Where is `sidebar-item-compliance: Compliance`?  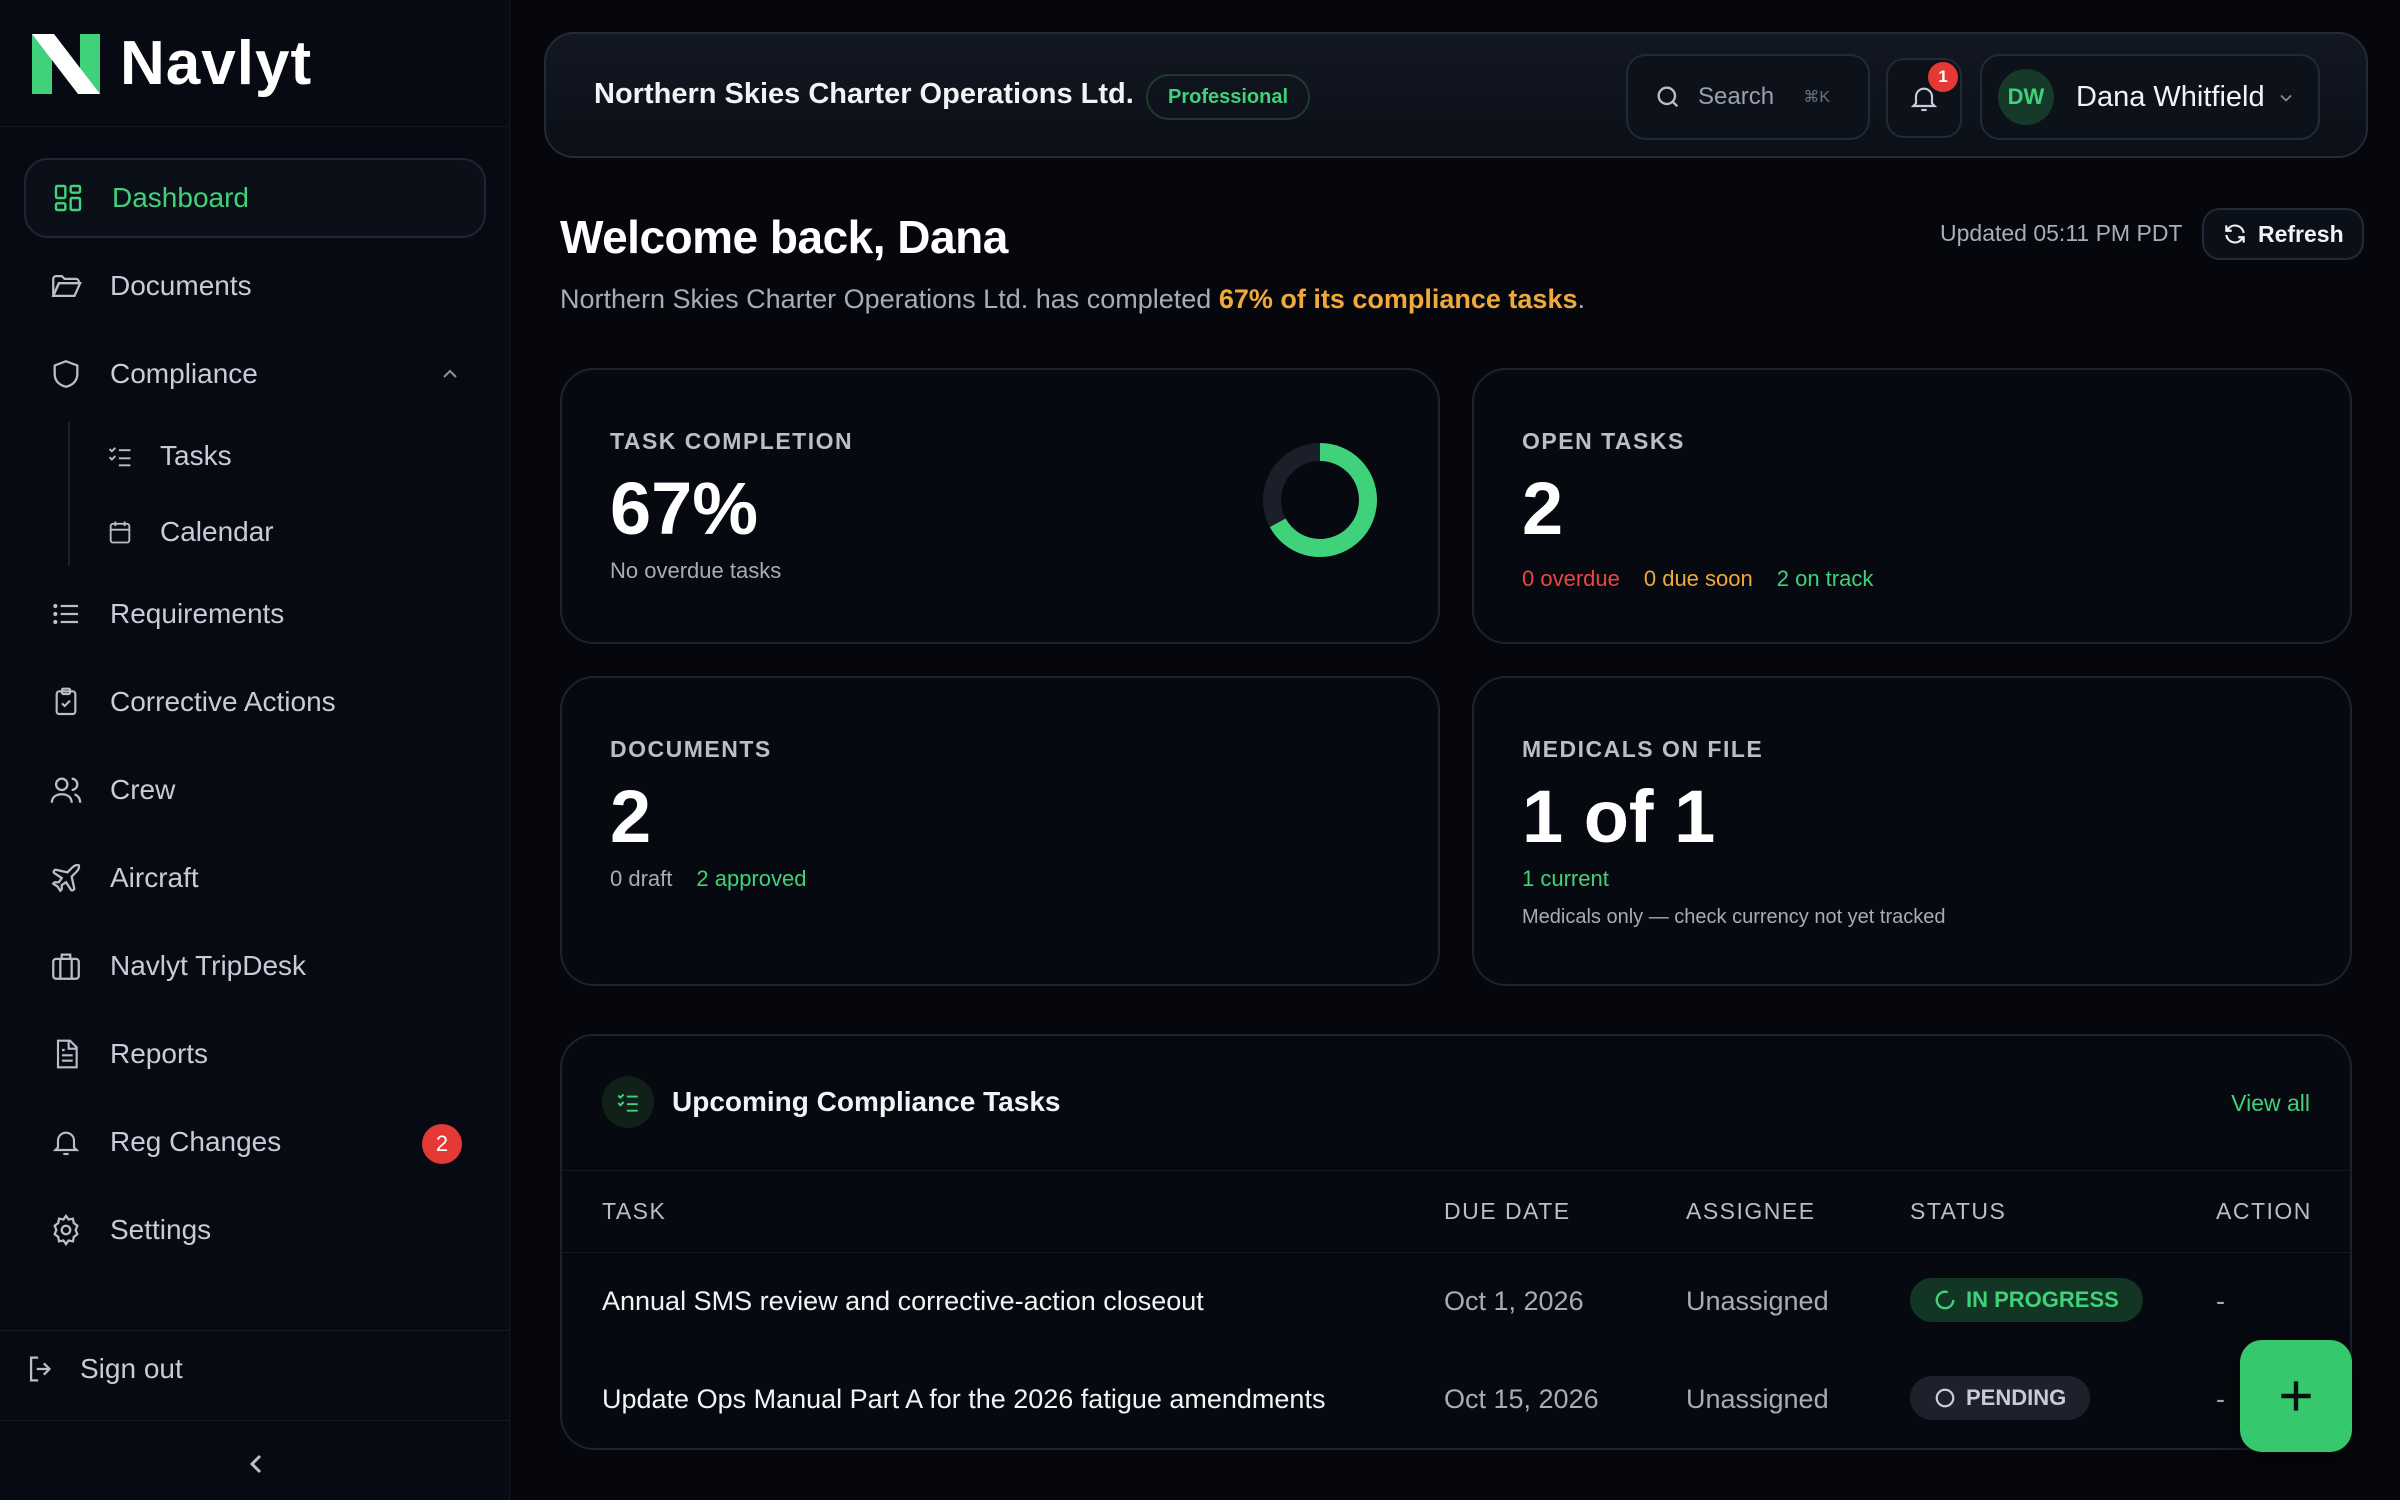
sidebar-item-compliance: Compliance is located at coordinates (255, 374).